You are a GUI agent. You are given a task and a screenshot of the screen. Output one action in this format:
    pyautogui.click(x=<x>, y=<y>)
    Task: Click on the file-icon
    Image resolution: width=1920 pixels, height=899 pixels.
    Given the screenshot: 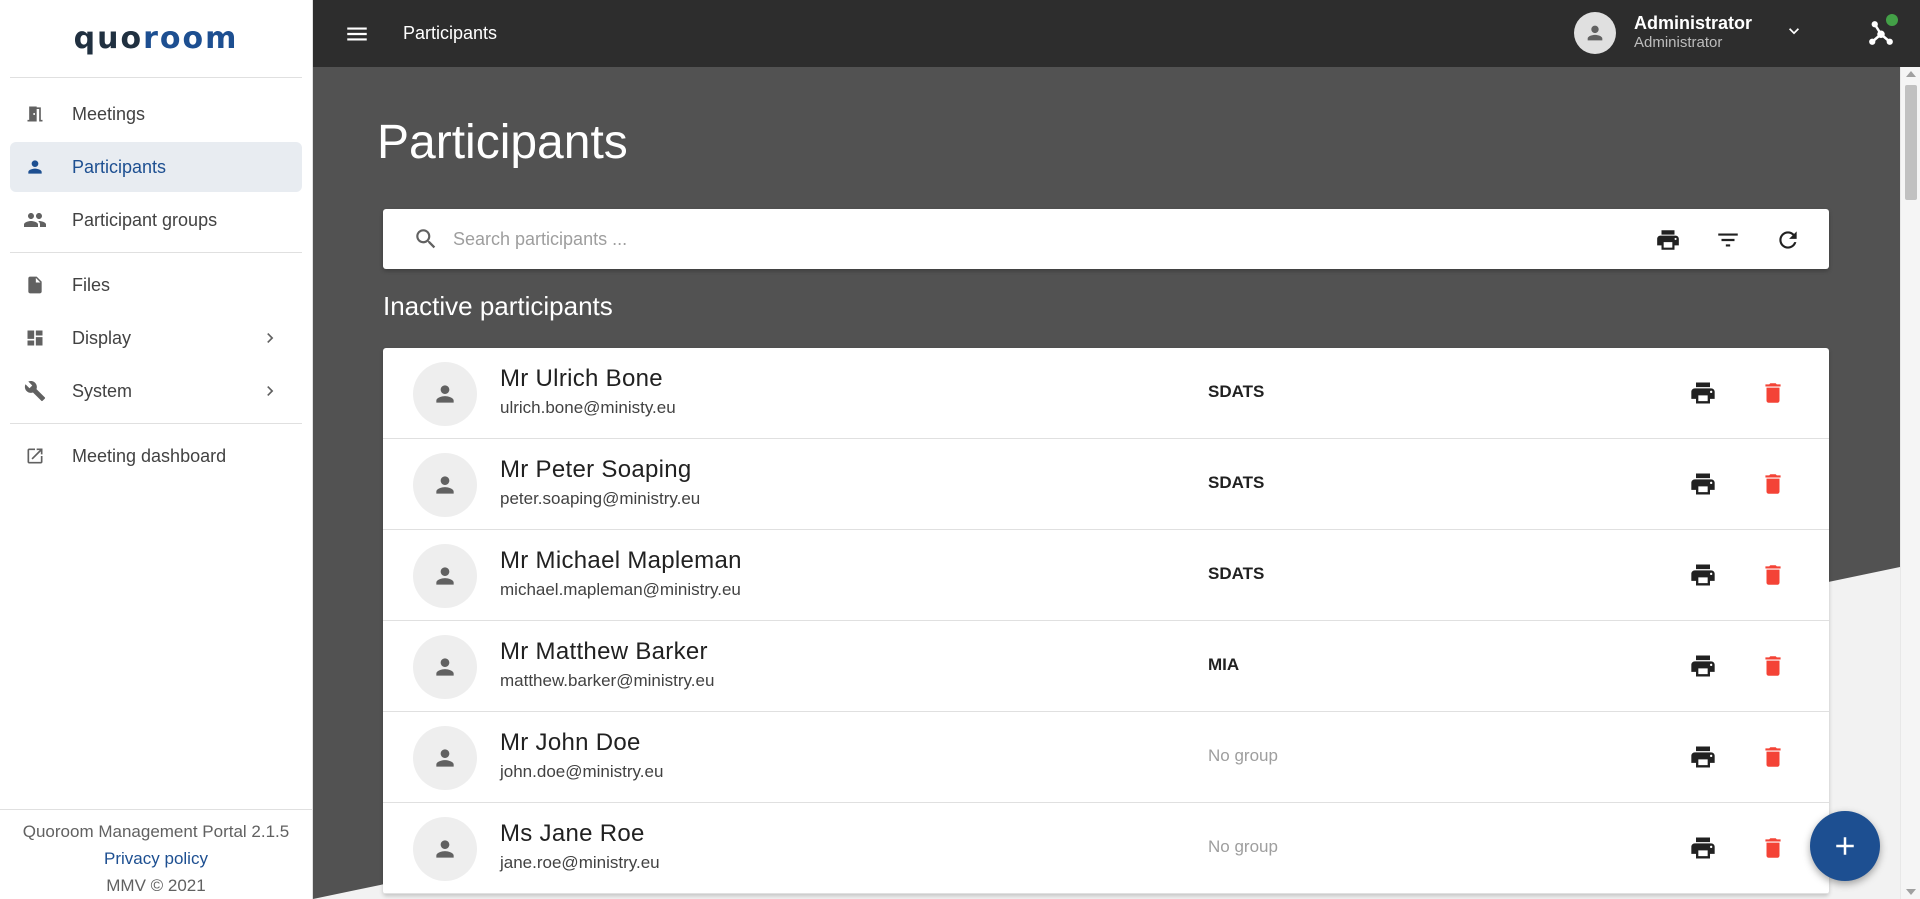 What is the action you would take?
    pyautogui.click(x=35, y=285)
    